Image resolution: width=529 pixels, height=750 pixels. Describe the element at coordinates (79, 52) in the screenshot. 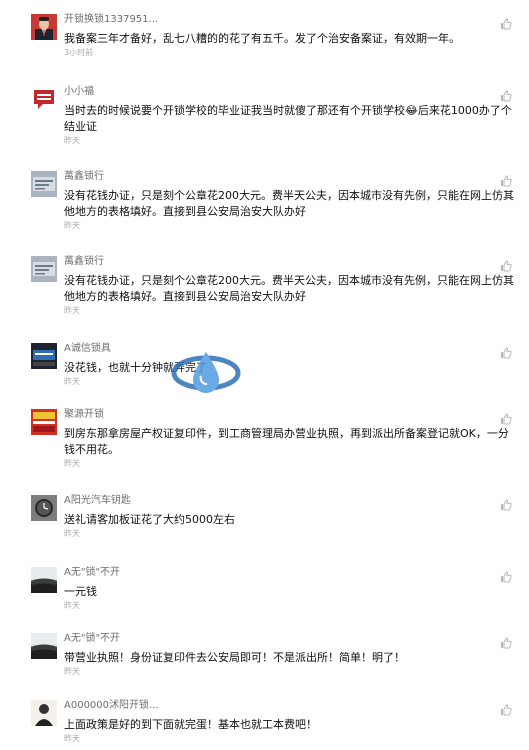

I see `comment-timestamp: 3小时前` at that location.